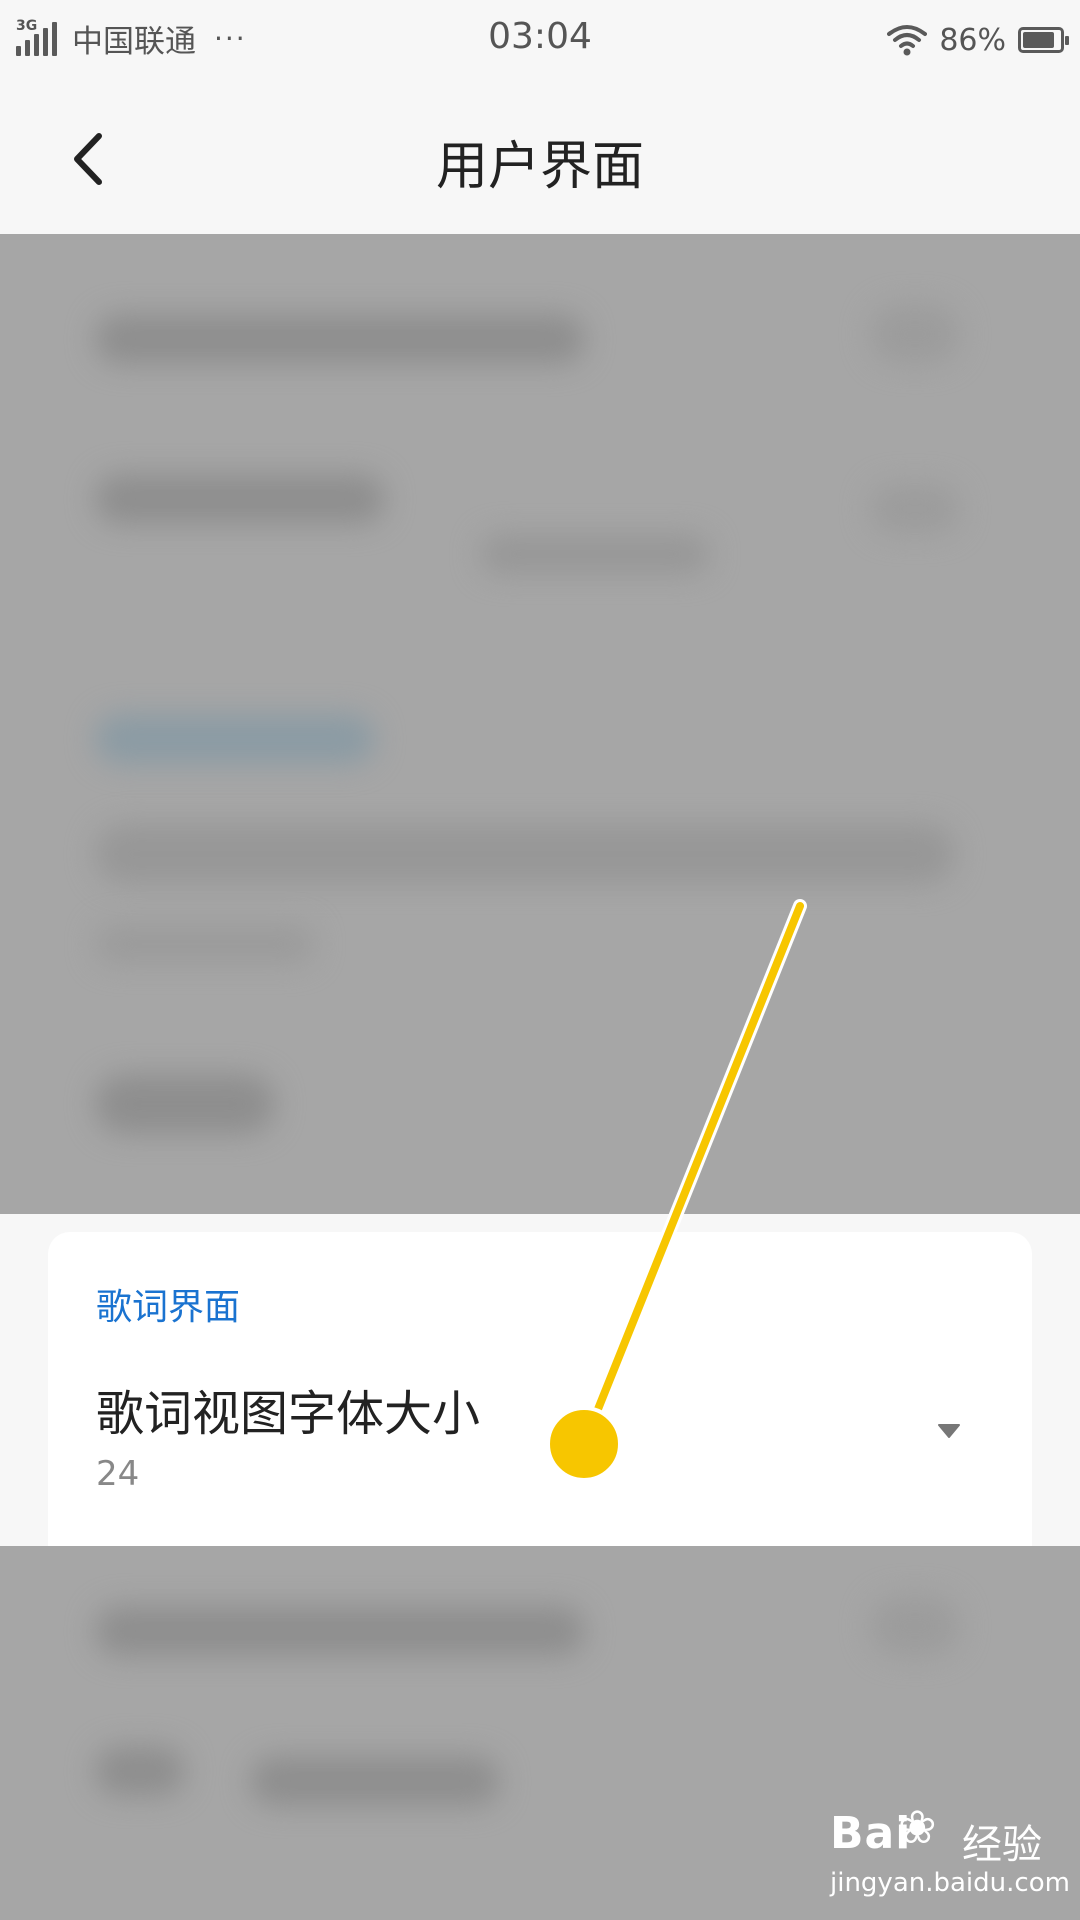 The width and height of the screenshot is (1080, 1920). I want to click on lyrics-settings-card: 歌词界面 歌词视图字体大小 24, so click(540, 1389).